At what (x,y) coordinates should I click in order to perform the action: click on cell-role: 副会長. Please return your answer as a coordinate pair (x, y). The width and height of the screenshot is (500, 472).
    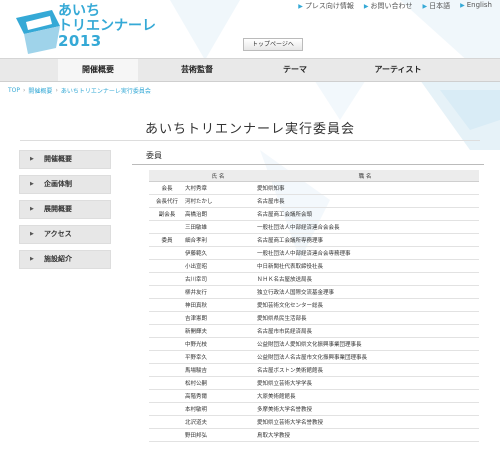
    Looking at the image, I should click on (167, 214).